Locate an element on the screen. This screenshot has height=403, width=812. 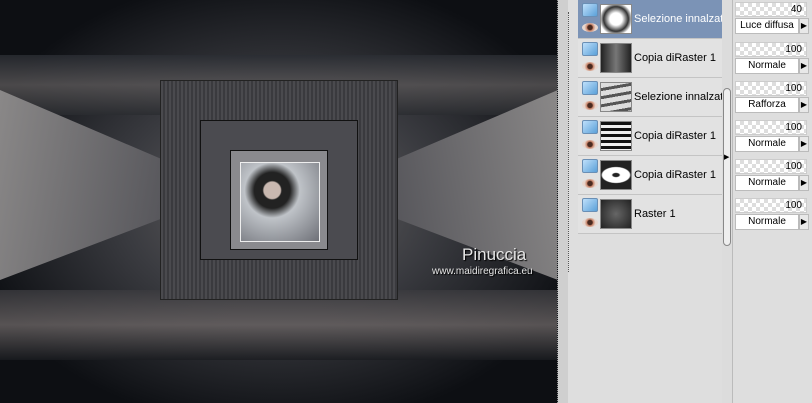
blend-mode-select: Rafforza is located at coordinates (767, 105).